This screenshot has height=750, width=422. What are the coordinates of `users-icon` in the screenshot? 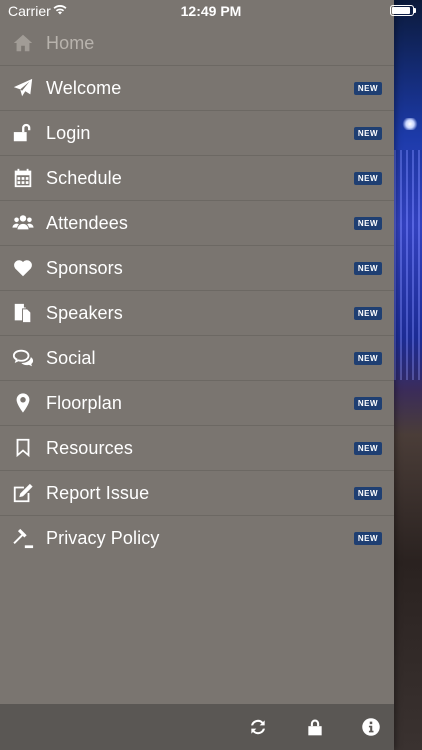 It's located at (23, 223).